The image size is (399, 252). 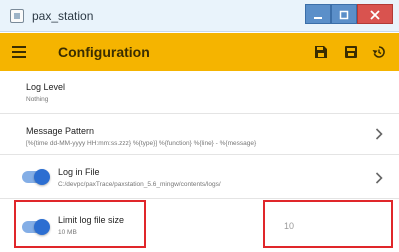 I want to click on setting-label: Log Level, so click(x=46, y=87).